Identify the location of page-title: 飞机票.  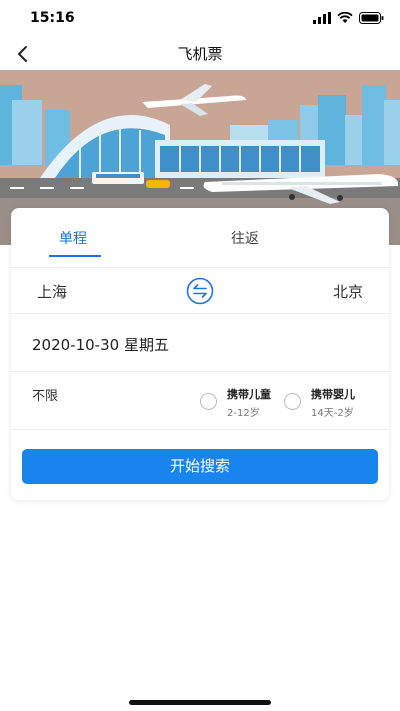
(200, 54).